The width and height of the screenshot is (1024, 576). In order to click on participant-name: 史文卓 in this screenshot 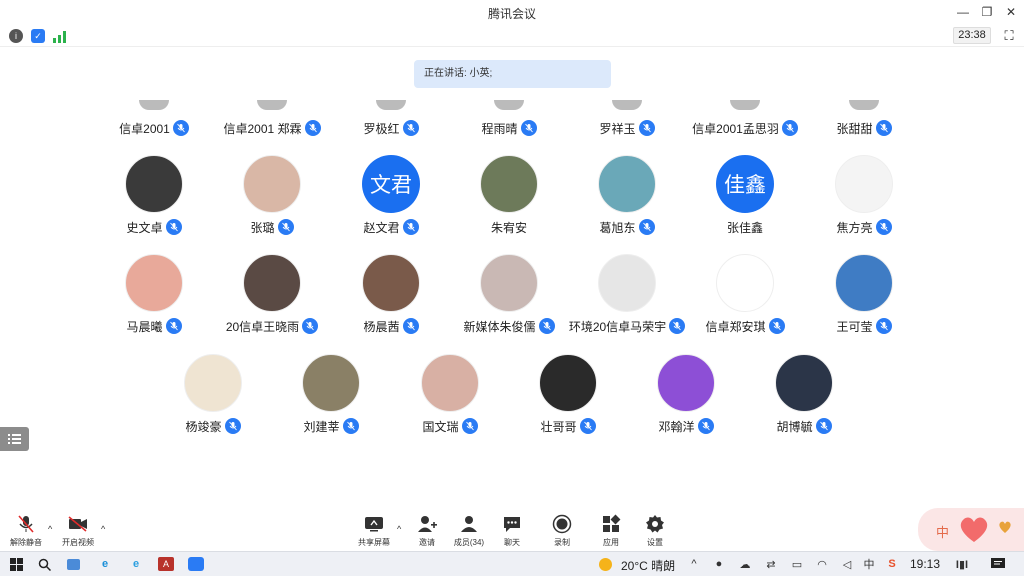, I will do `click(144, 227)`.